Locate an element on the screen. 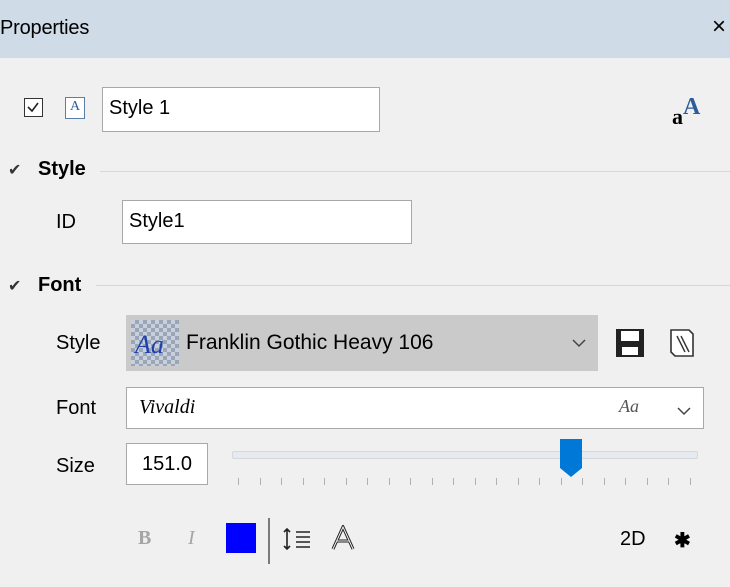  font-family-value: Vivaldi is located at coordinates (167, 407).